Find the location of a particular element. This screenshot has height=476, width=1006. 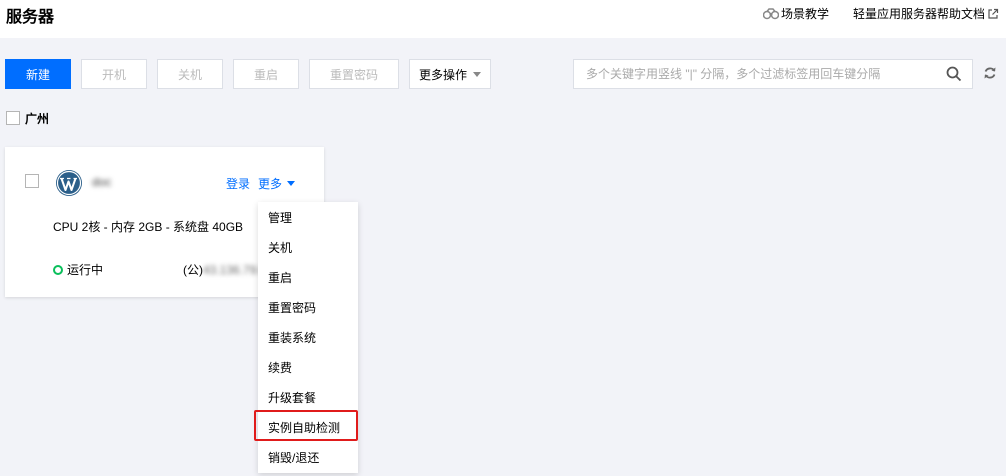

search-icon is located at coordinates (954, 74).